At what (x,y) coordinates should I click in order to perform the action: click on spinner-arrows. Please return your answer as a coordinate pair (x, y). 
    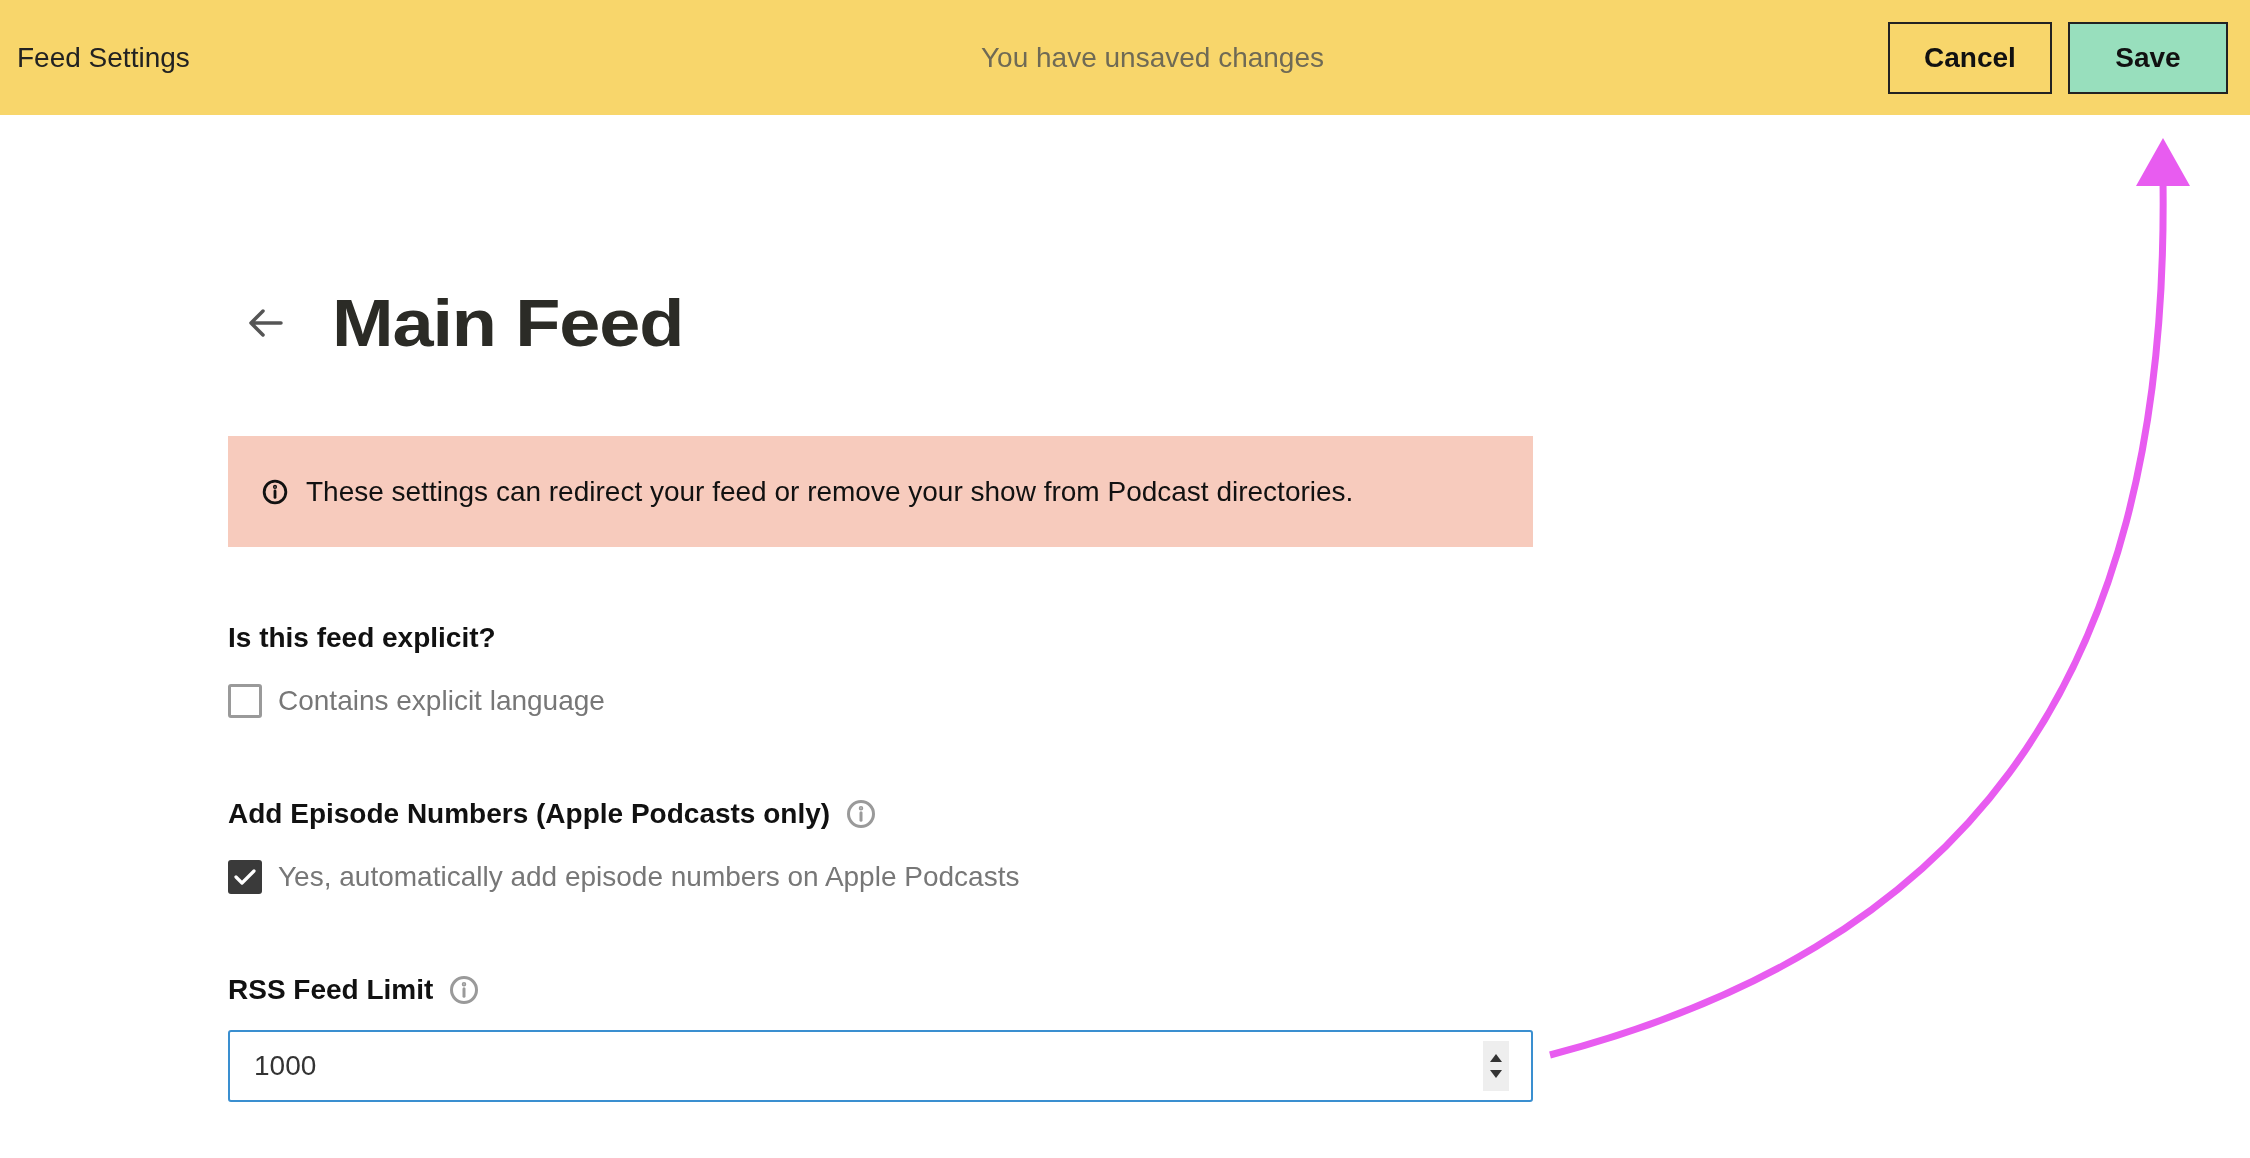
    Looking at the image, I should click on (1496, 1066).